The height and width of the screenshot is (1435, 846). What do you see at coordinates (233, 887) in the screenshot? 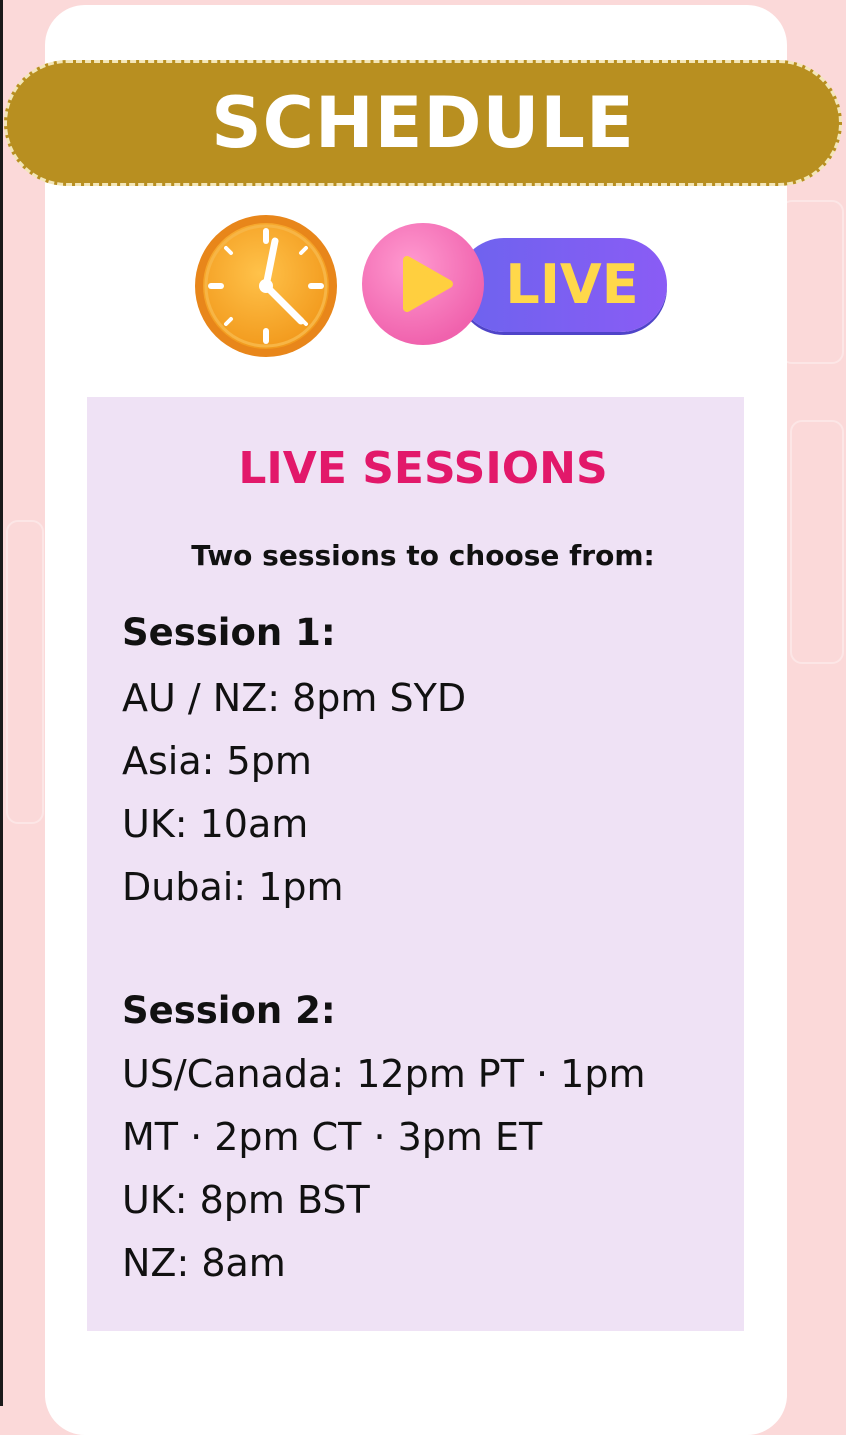
I see `session-1-line: Dubai: 1pm` at bounding box center [233, 887].